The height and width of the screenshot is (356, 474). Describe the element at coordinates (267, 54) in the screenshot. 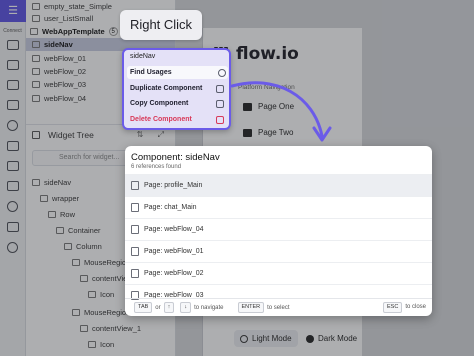

I see `brand-title: flow.io` at that location.